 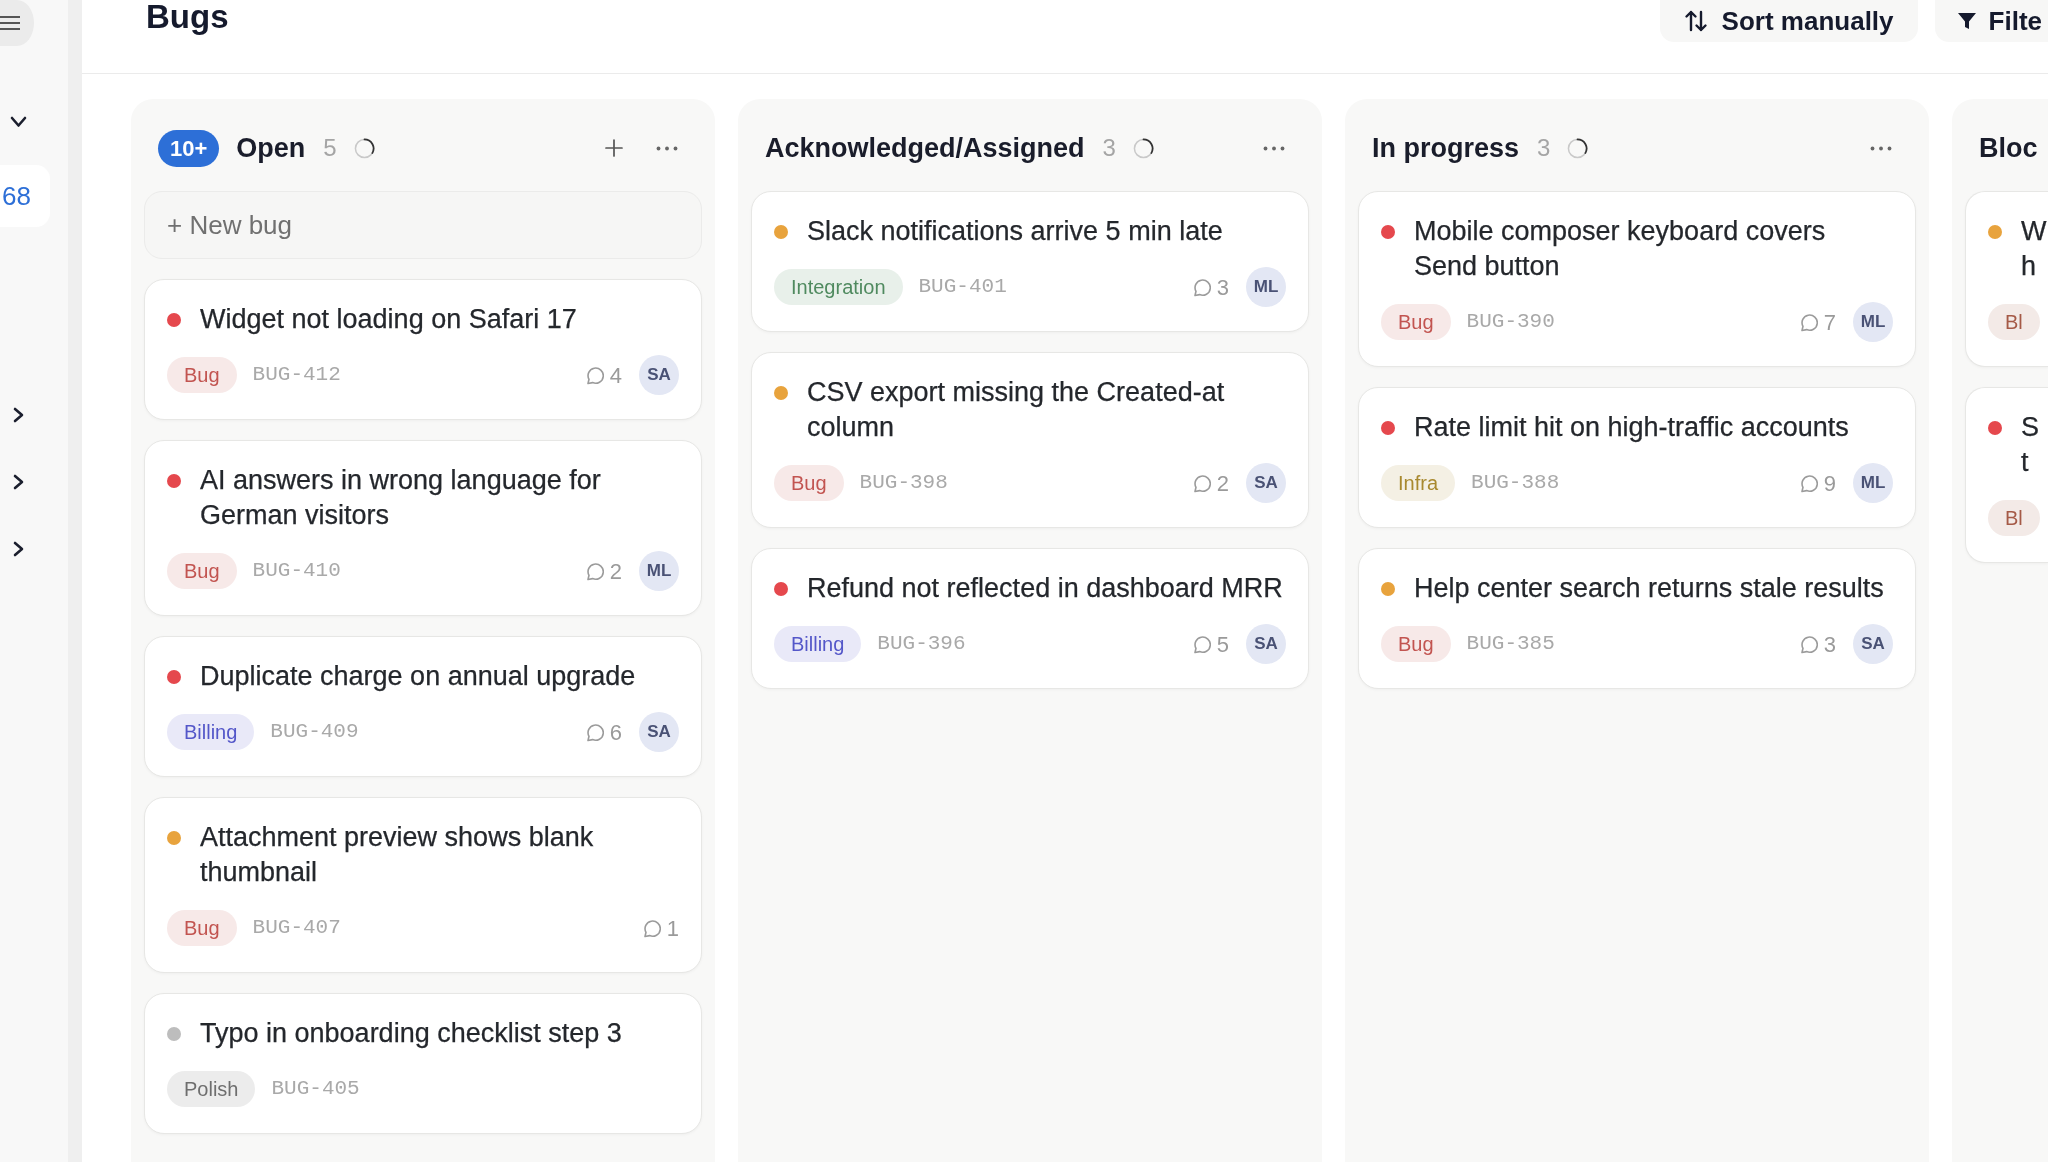 I want to click on card-title: Slack notifications arrive 5 min late, so click(x=1015, y=231).